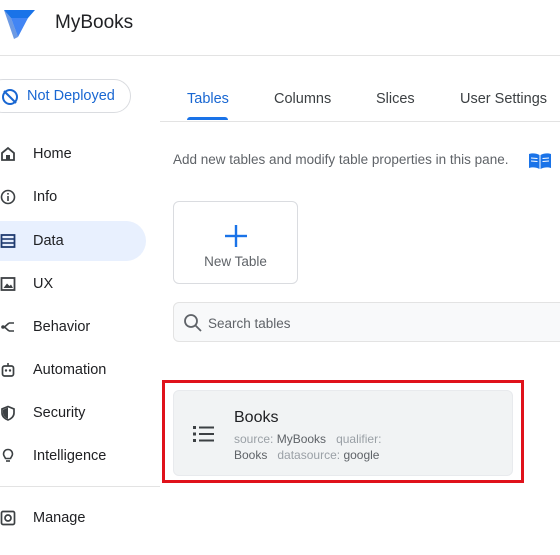 The height and width of the screenshot is (555, 560). Describe the element at coordinates (8, 241) in the screenshot. I see `data-icon` at that location.